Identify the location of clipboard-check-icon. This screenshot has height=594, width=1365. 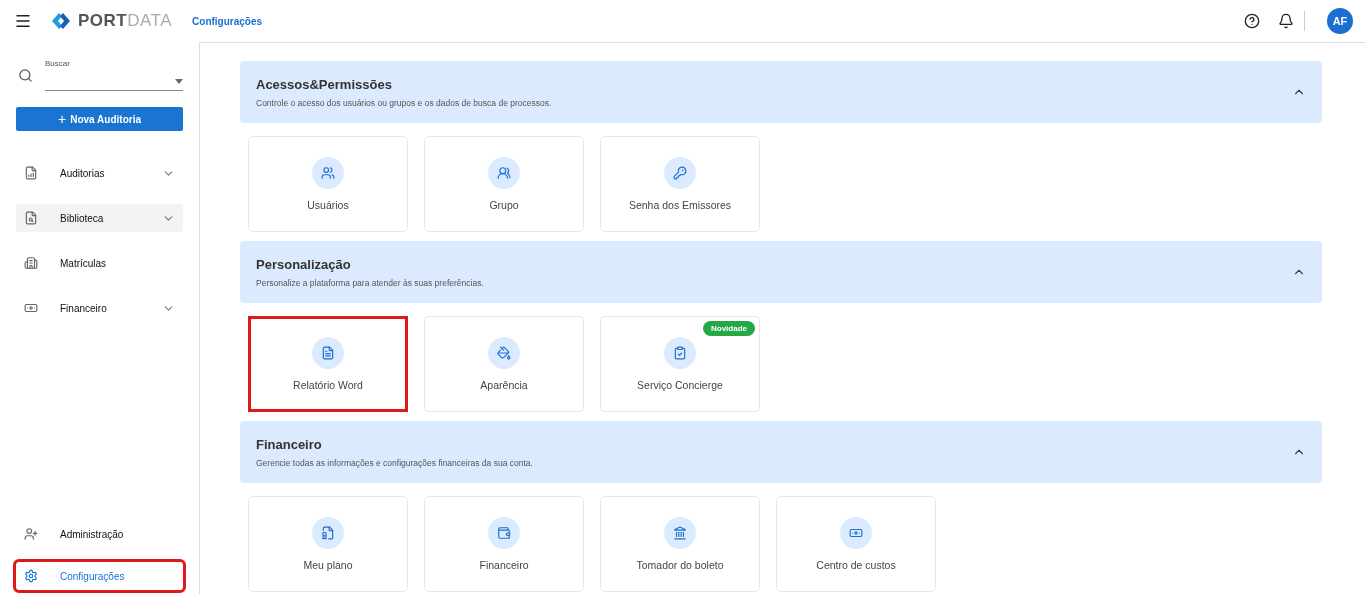
(680, 353).